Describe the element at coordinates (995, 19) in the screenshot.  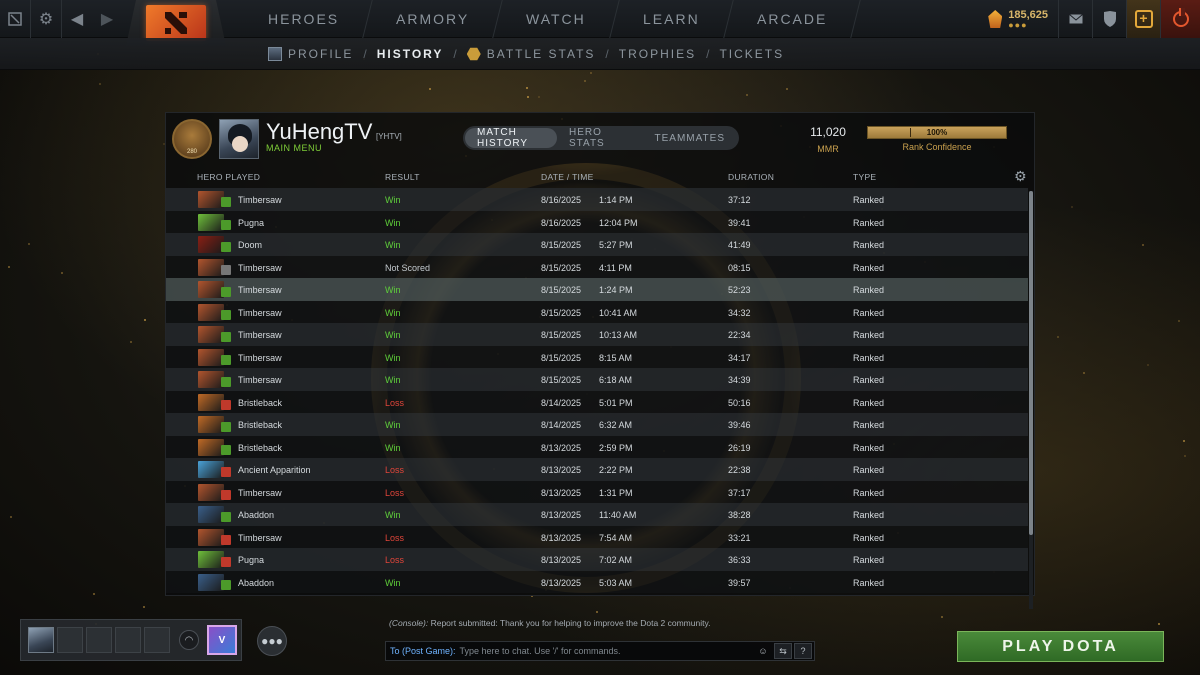
I see `shard-icon` at that location.